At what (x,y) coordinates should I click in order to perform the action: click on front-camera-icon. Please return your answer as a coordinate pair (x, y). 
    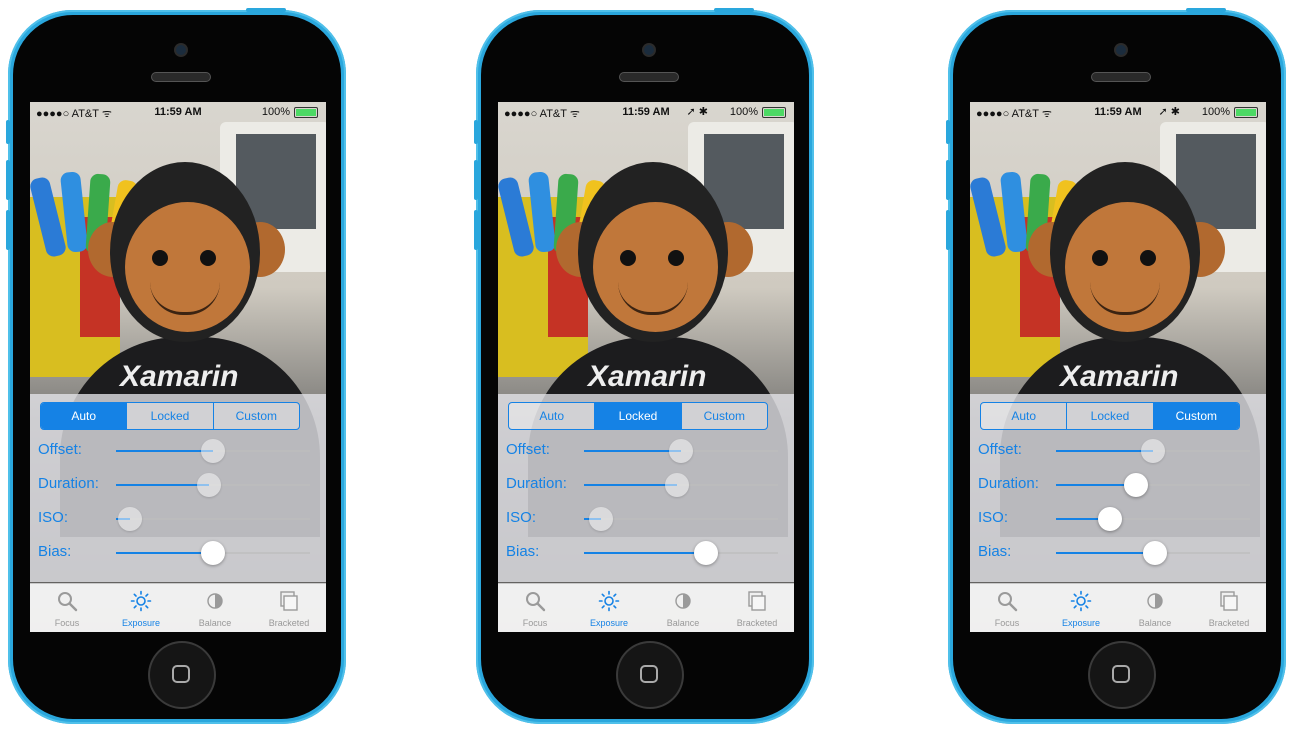
    Looking at the image, I should click on (181, 50).